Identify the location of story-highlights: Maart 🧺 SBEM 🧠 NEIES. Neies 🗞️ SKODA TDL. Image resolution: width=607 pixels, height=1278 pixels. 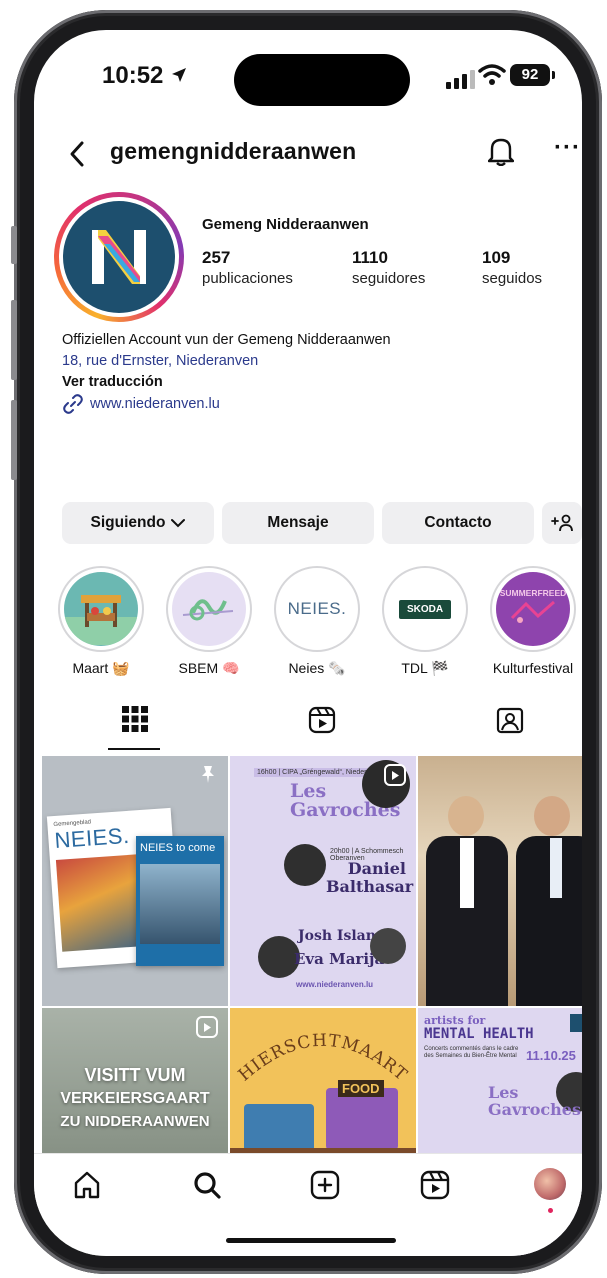
(317, 621).